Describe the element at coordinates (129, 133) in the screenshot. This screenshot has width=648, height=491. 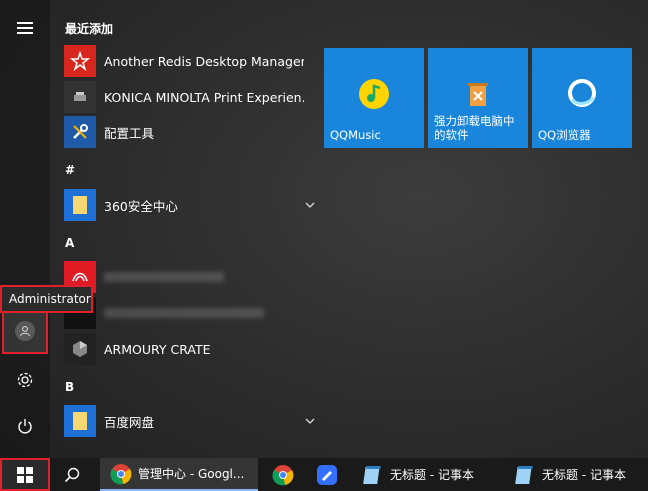
I see `app-label: 配置工具` at that location.